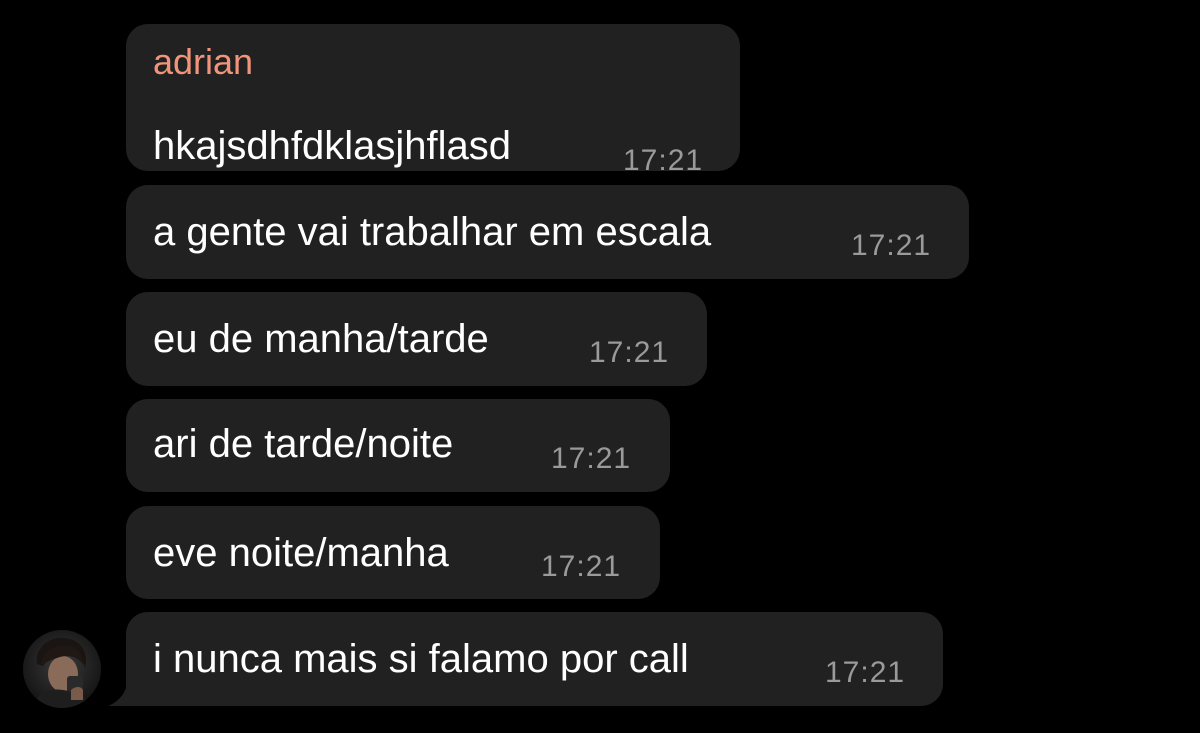  What do you see at coordinates (433, 100) in the screenshot?
I see `message-bubble: adrian hkajsdhfdklasjhflasd 17:21` at bounding box center [433, 100].